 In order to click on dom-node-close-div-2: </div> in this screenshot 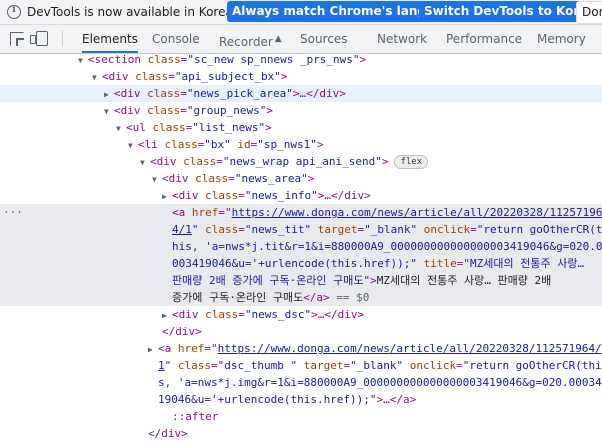, I will do `click(301, 433)`.